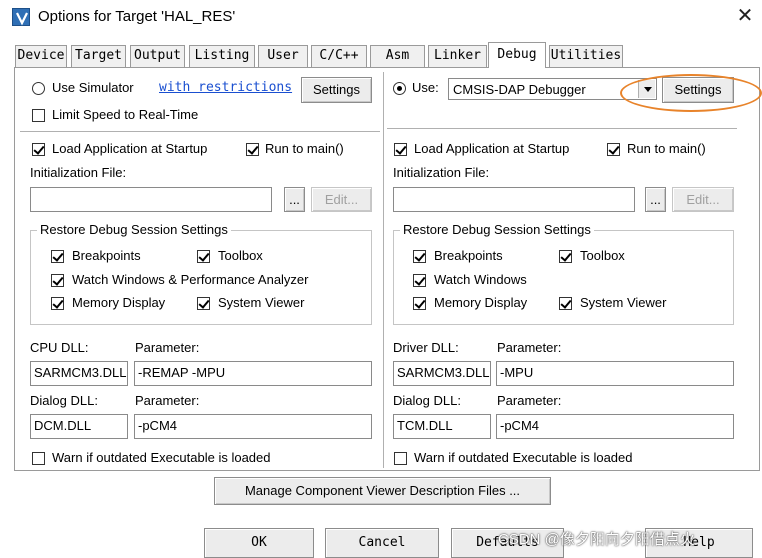 The image size is (762, 558). Describe the element at coordinates (529, 400) in the screenshot. I see `right-dialog-parameter-label: Parameter:` at that location.